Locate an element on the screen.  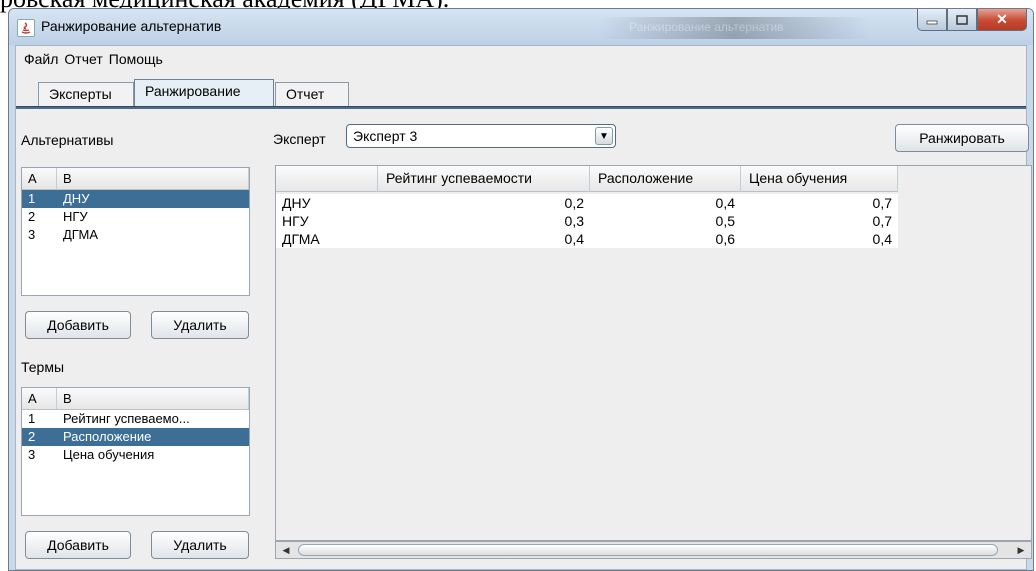
list-item: 3 ДГМА is located at coordinates (135, 235).